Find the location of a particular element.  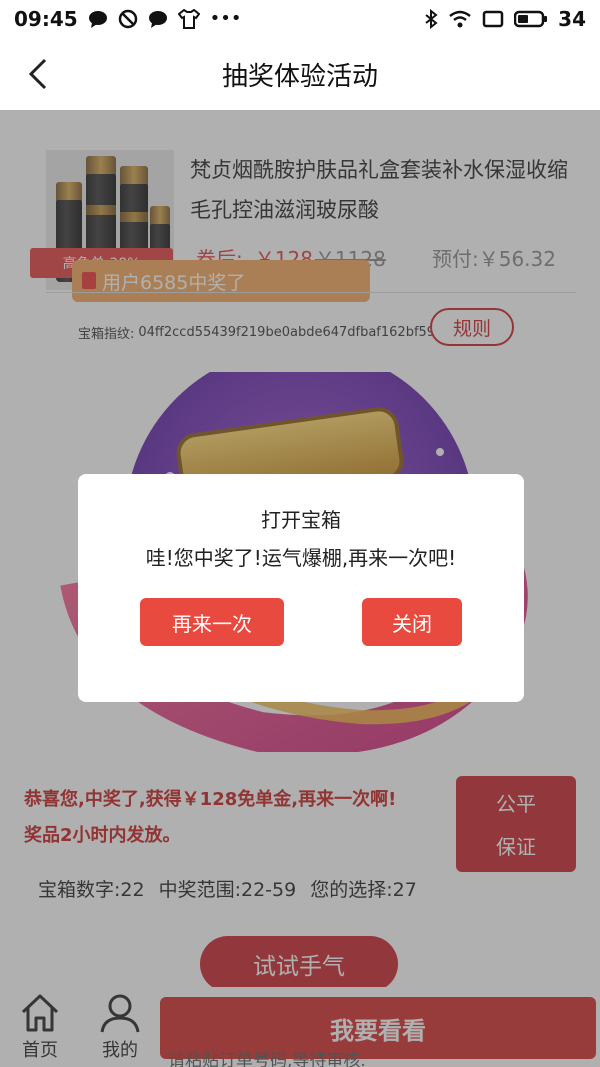

block-icon is located at coordinates (127, 19).